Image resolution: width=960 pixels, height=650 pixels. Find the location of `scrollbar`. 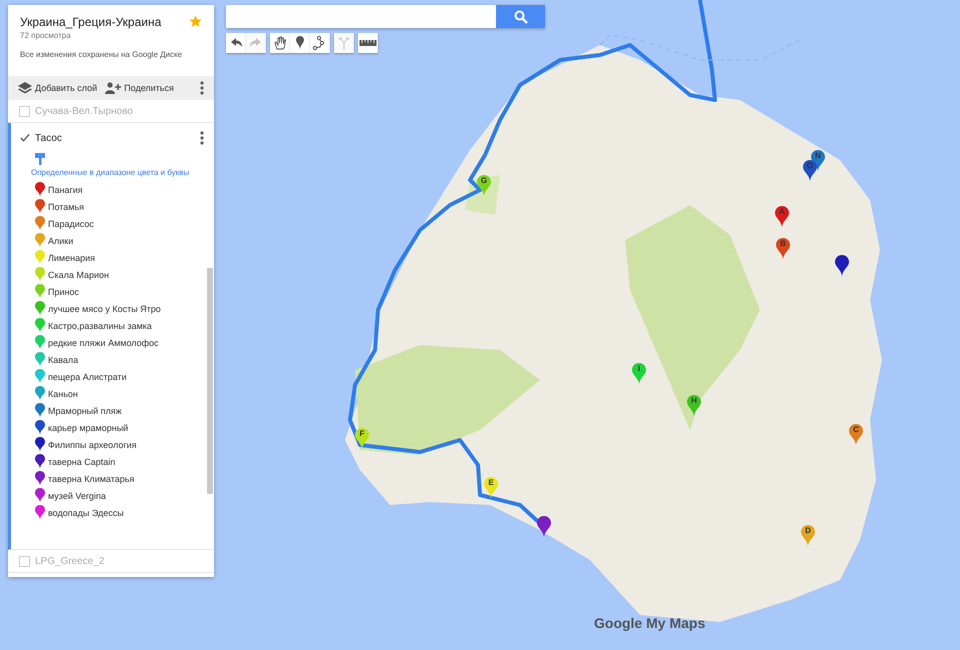

scrollbar is located at coordinates (210, 381).